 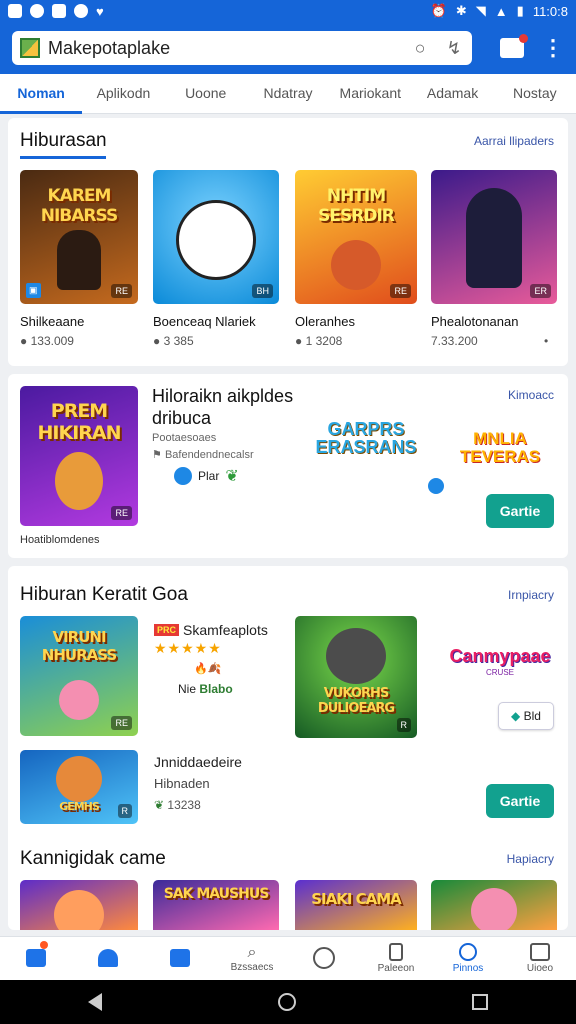 I want to click on notification-icon, so click(x=15, y=11).